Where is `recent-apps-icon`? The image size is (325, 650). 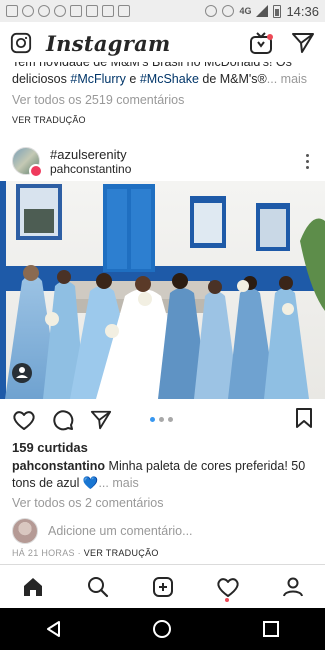
recent-apps-icon is located at coordinates (271, 629).